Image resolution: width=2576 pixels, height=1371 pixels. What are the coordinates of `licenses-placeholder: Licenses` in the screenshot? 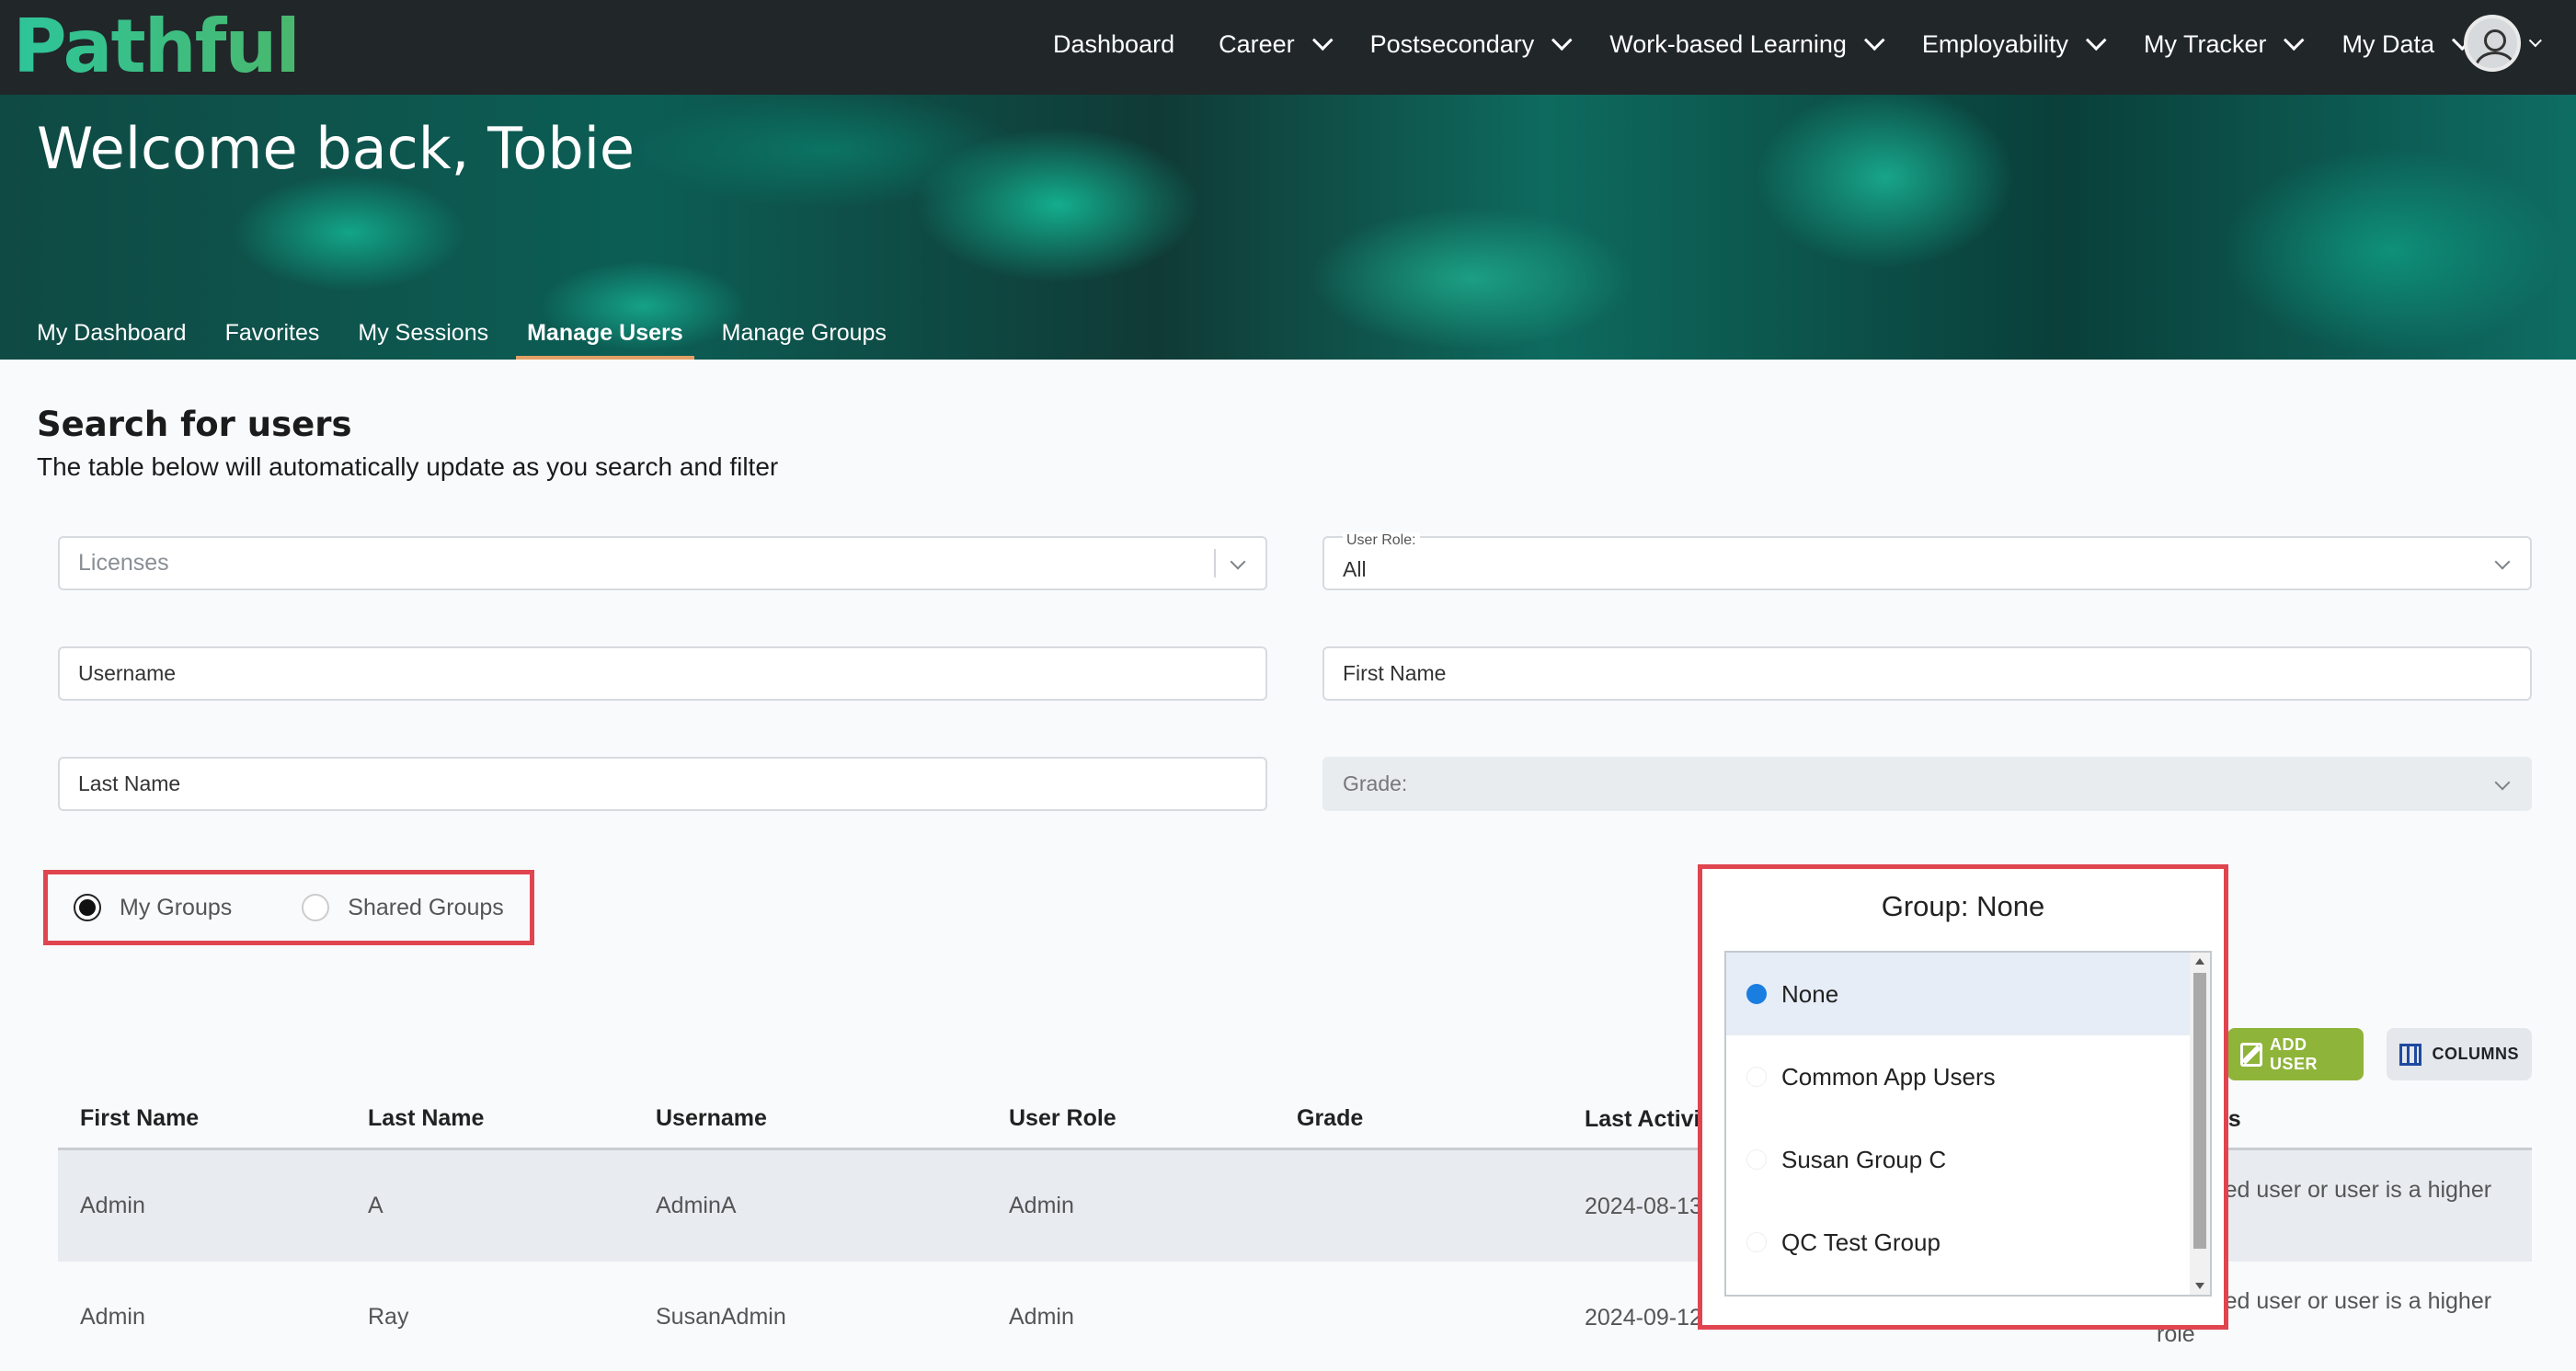 It's located at (123, 563).